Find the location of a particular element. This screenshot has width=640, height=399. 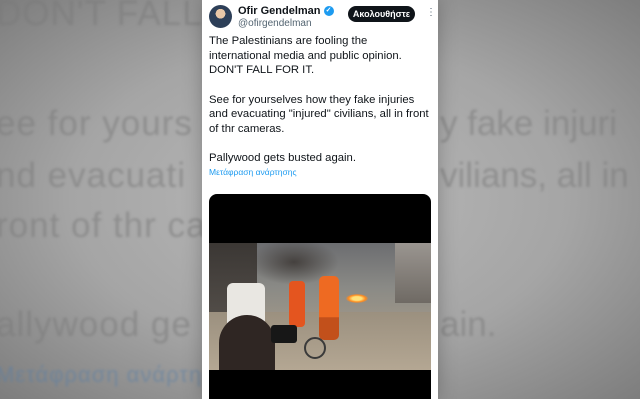

background-text-line: ee for yours is located at coordinates (96, 123).